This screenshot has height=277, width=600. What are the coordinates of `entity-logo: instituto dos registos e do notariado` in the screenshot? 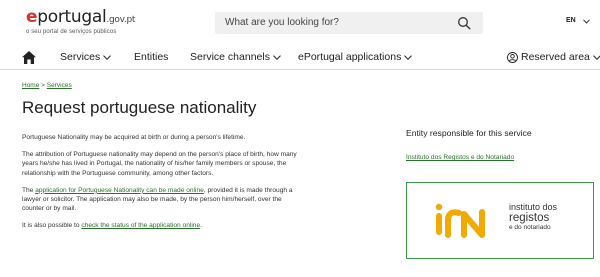 It's located at (500, 220).